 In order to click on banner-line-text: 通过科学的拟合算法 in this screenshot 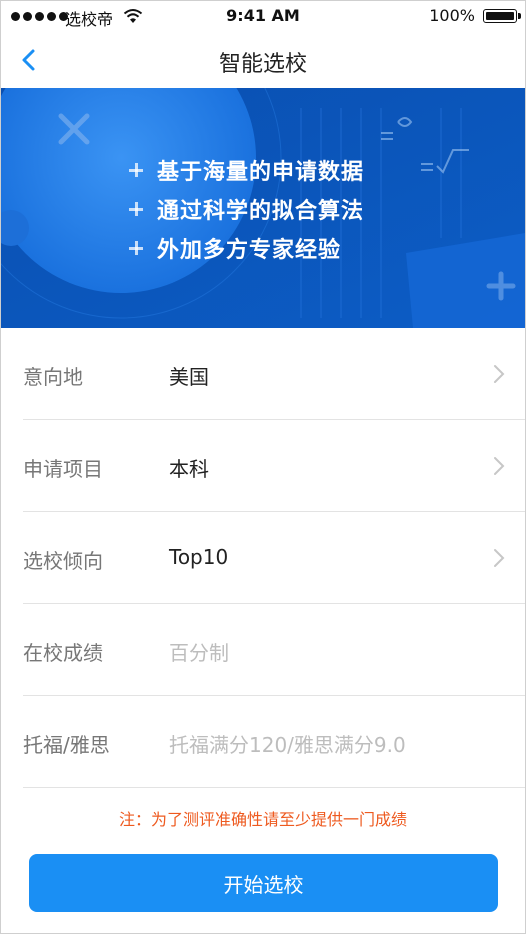, I will do `click(261, 211)`.